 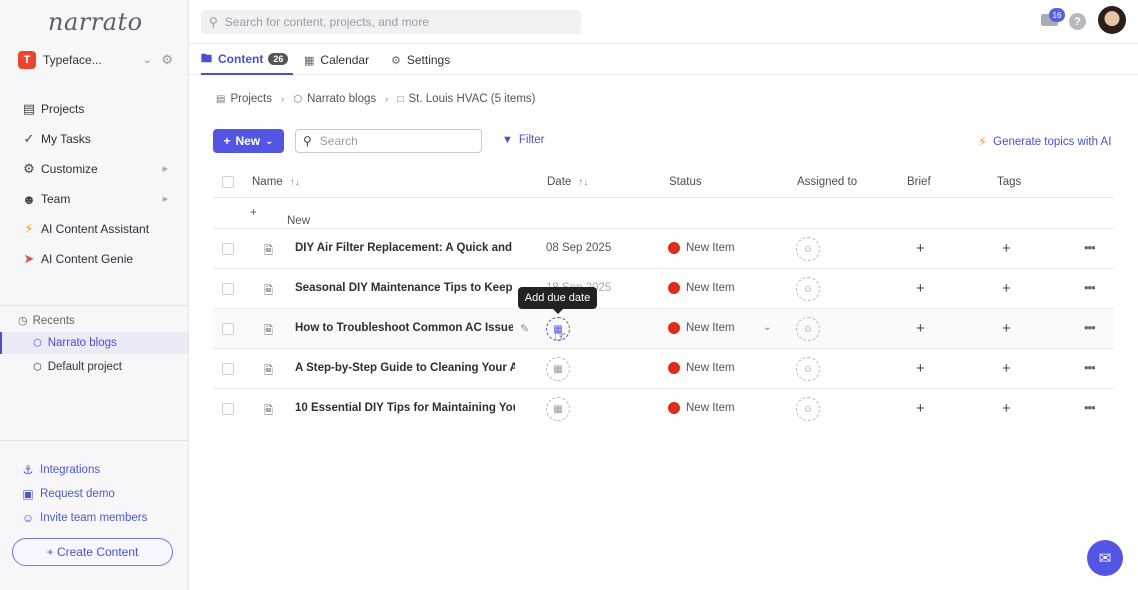 I want to click on lightning-icon: ⚡, so click(x=29, y=228).